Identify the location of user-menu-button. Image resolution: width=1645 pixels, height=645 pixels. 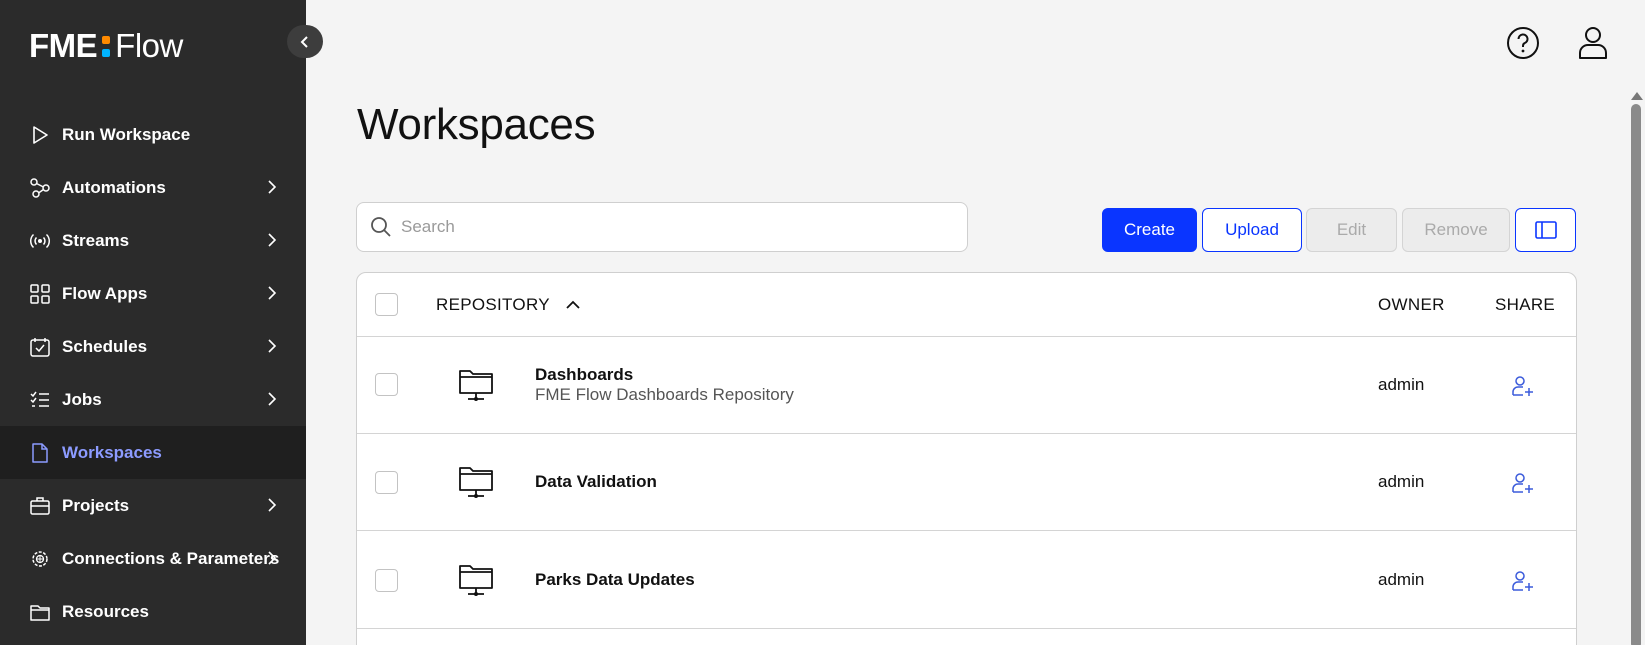
(1593, 42).